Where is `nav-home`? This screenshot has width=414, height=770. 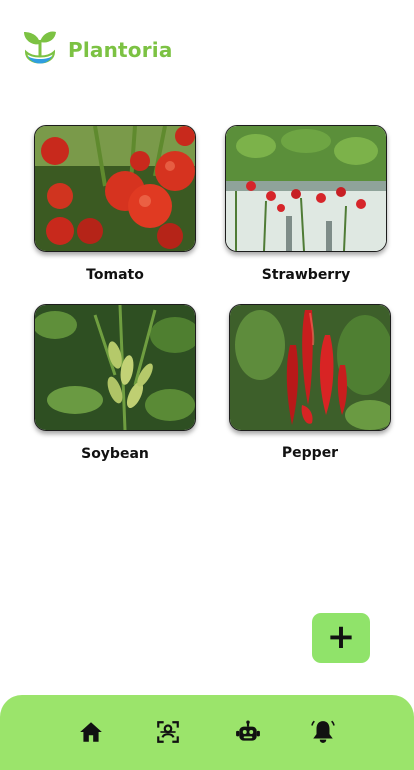 nav-home is located at coordinates (91, 732).